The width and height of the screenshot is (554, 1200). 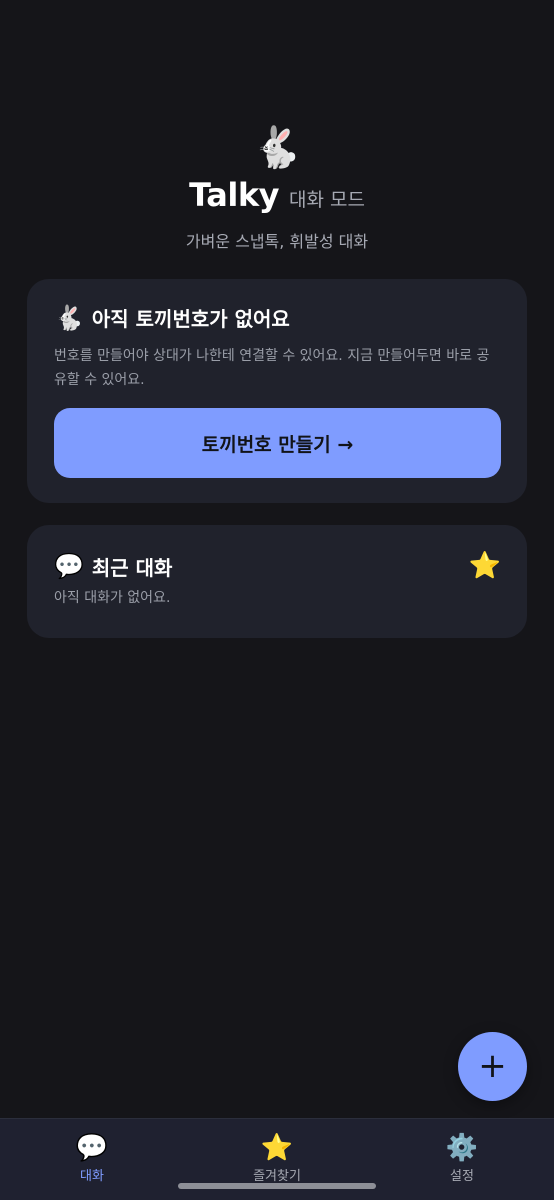 I want to click on speech-bubble-icon: 💬, so click(x=69, y=566).